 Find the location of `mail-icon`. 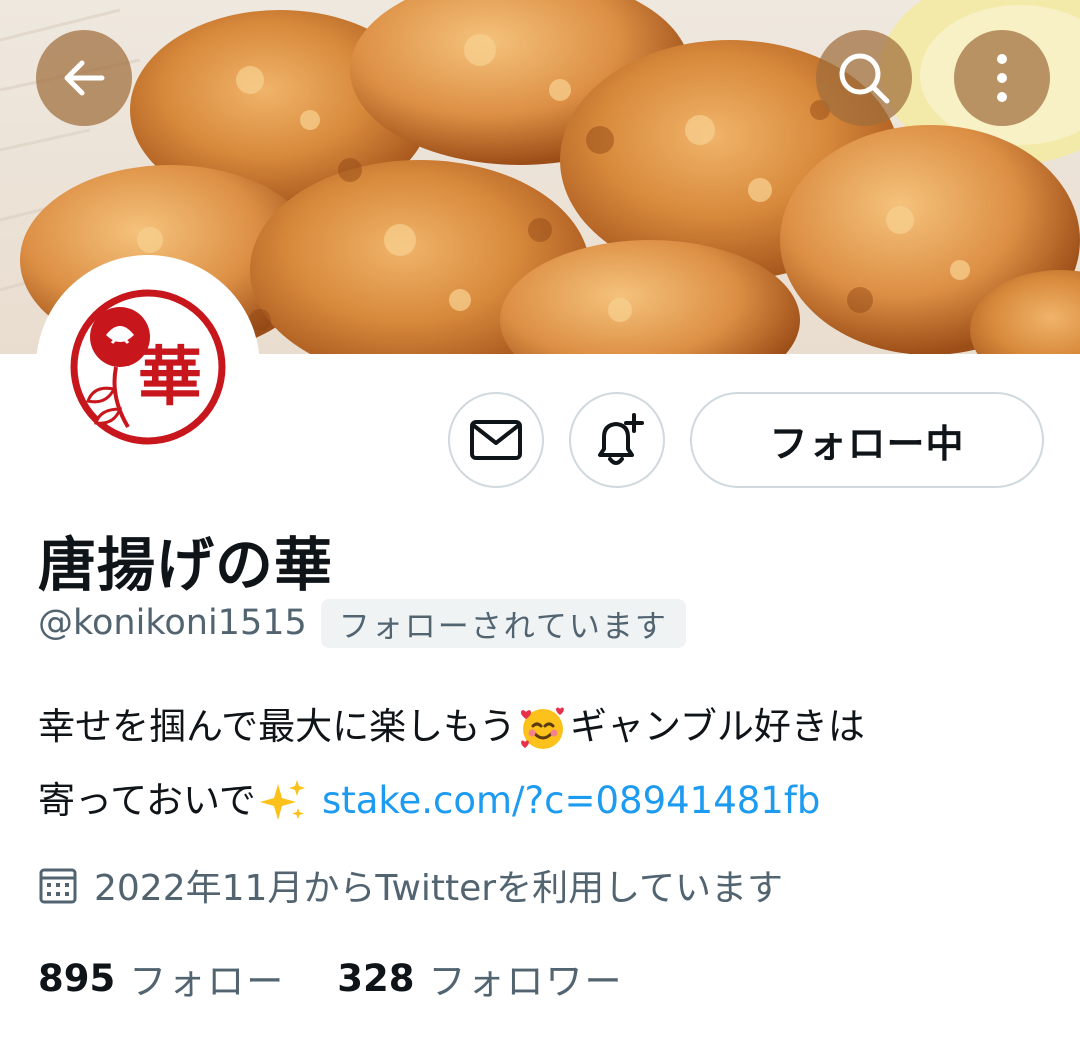

mail-icon is located at coordinates (496, 440).